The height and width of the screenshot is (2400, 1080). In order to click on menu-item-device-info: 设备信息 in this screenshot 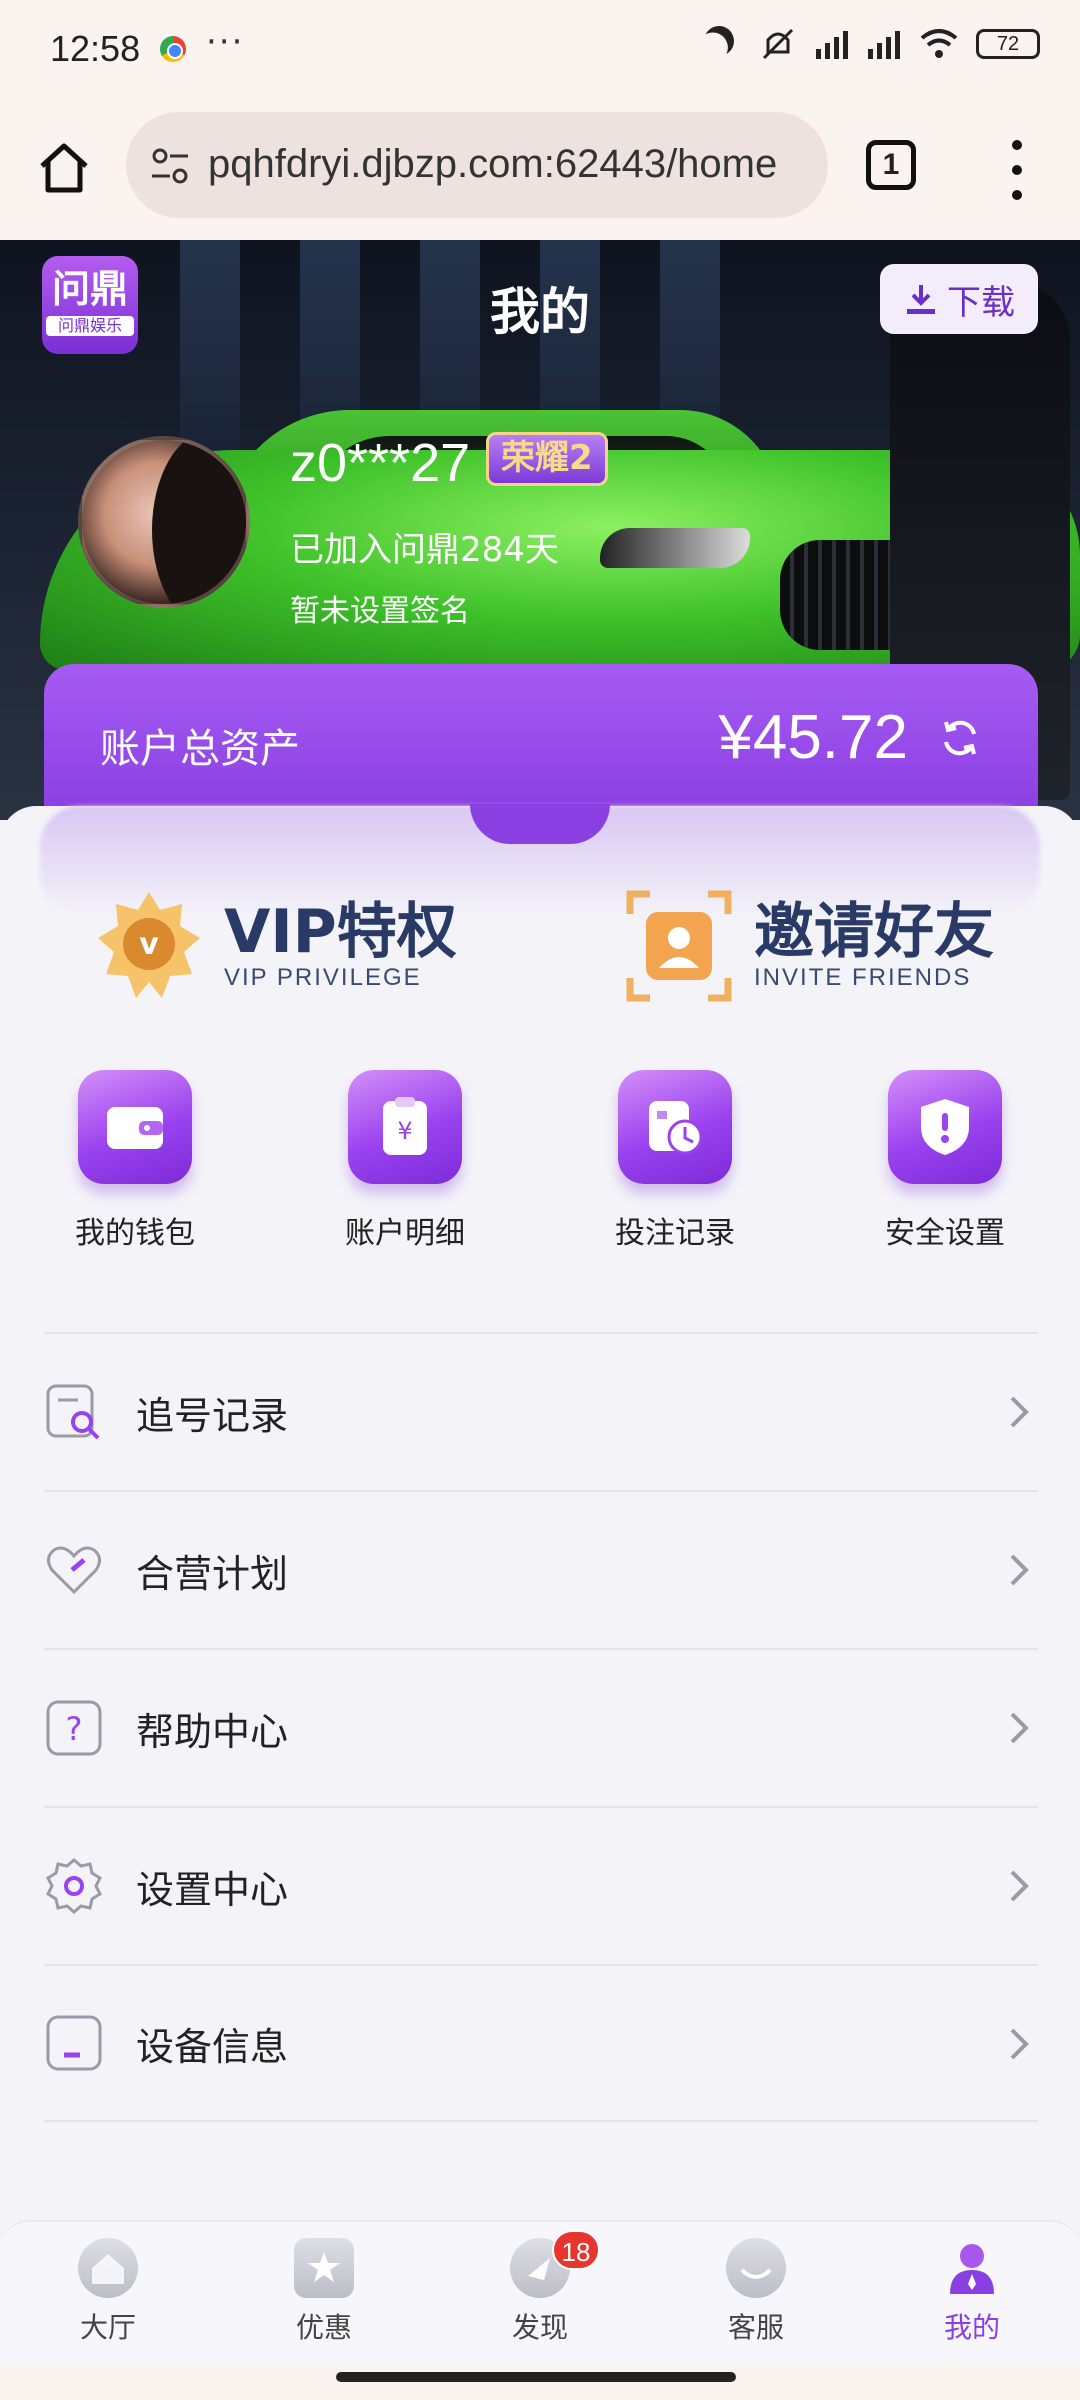, I will do `click(541, 2043)`.